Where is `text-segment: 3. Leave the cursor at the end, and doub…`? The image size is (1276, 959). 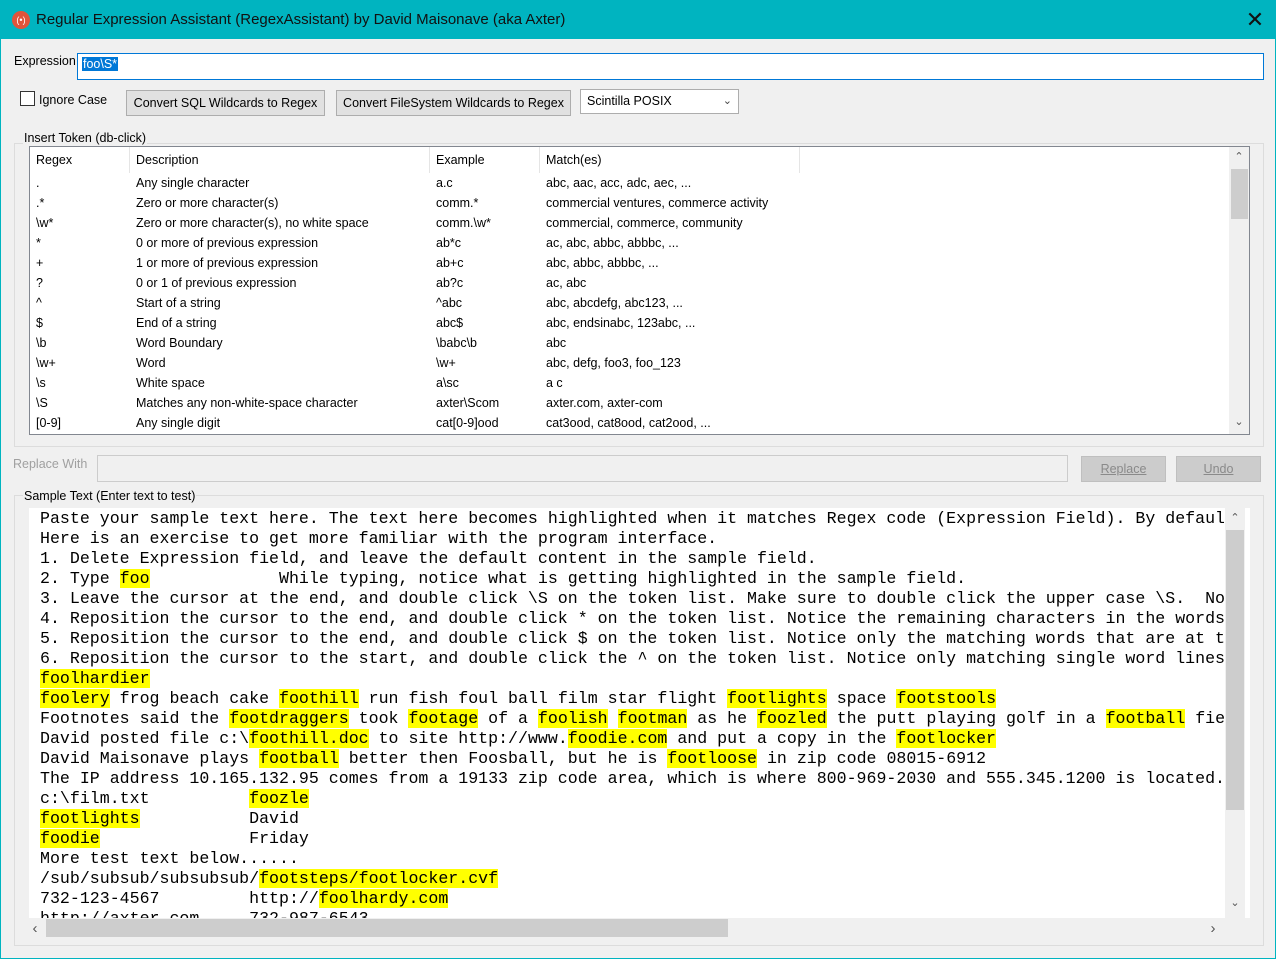 text-segment: 3. Leave the cursor at the end, and doub… is located at coordinates (632, 598).